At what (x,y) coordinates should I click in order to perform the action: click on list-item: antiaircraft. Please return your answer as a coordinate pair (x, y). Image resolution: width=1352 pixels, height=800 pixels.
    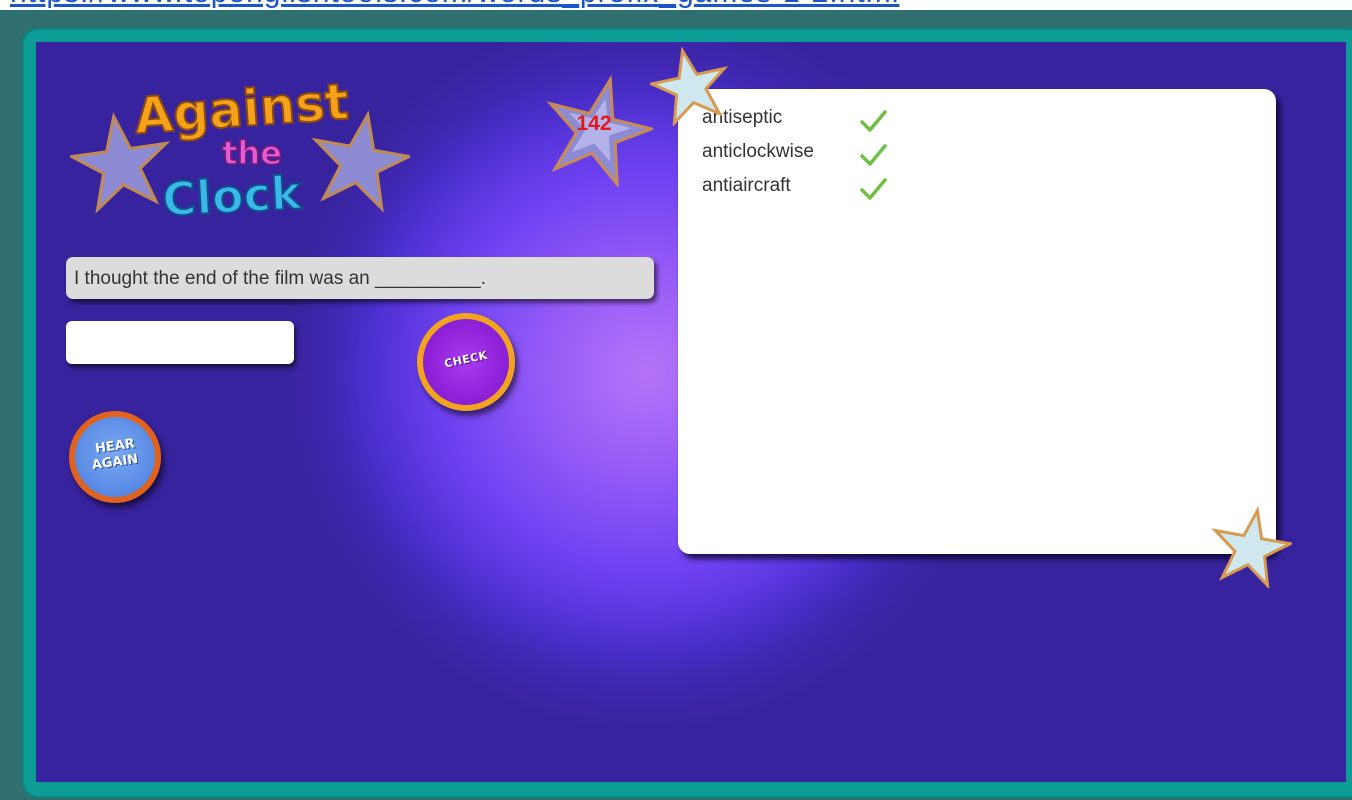
    Looking at the image, I should click on (794, 190).